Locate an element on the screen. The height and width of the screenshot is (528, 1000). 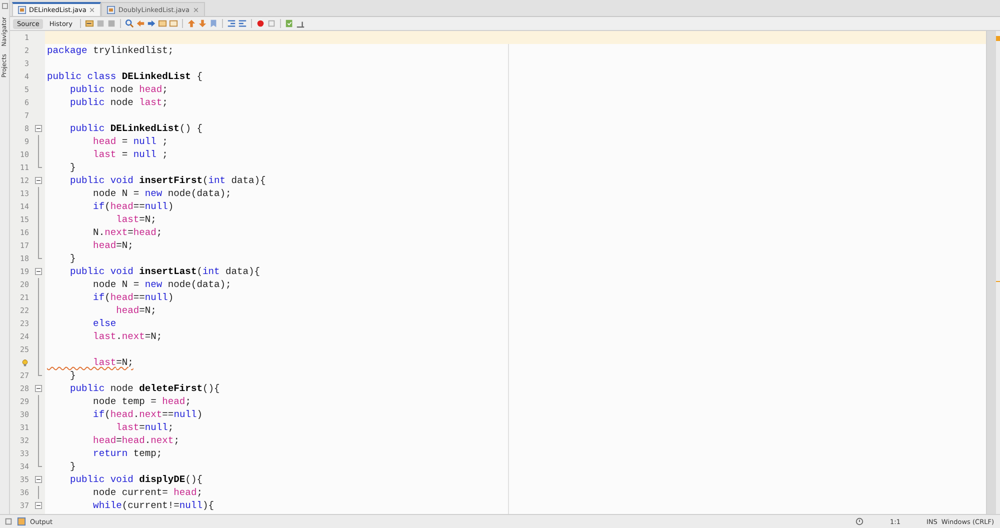
stop-icon is located at coordinates (271, 23).